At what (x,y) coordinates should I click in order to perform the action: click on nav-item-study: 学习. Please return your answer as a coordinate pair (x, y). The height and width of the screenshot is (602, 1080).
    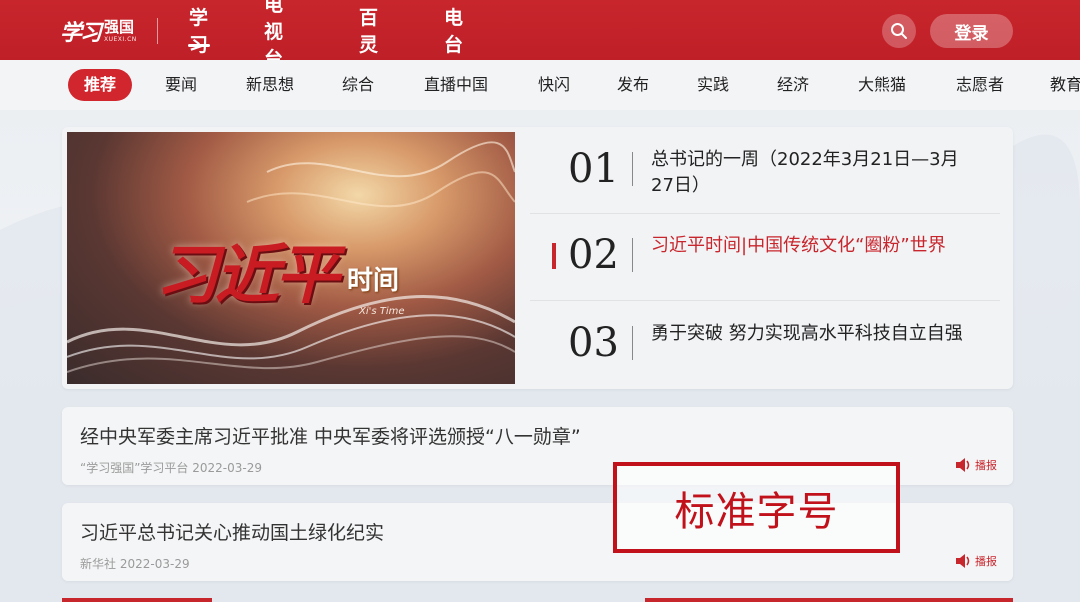
    Looking at the image, I should click on (198, 30).